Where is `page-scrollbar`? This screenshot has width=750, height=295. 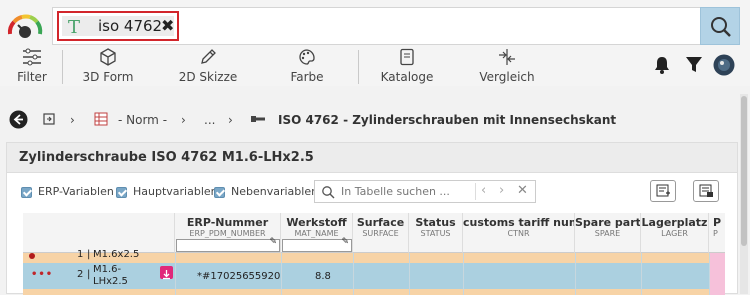
page-scrollbar is located at coordinates (744, 194).